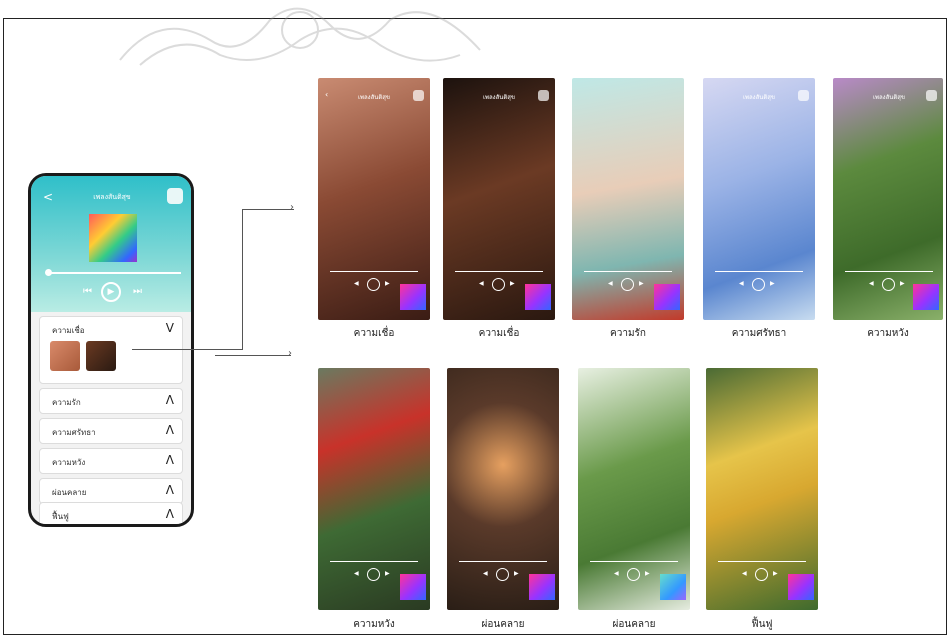 The width and height of the screenshot is (952, 637). Describe the element at coordinates (69, 492) in the screenshot. I see `category-label: ผ่อนคลาย` at that location.